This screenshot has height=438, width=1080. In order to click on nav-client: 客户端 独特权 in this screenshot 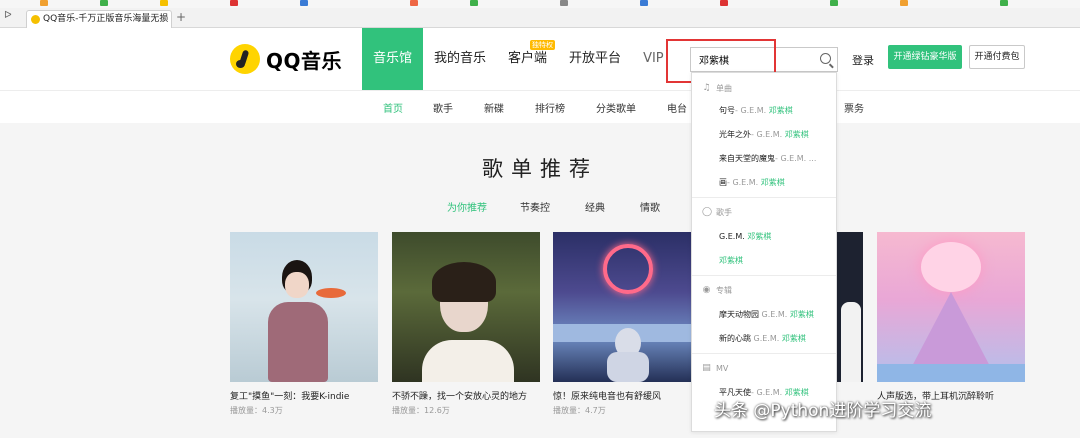, I will do `click(527, 59)`.